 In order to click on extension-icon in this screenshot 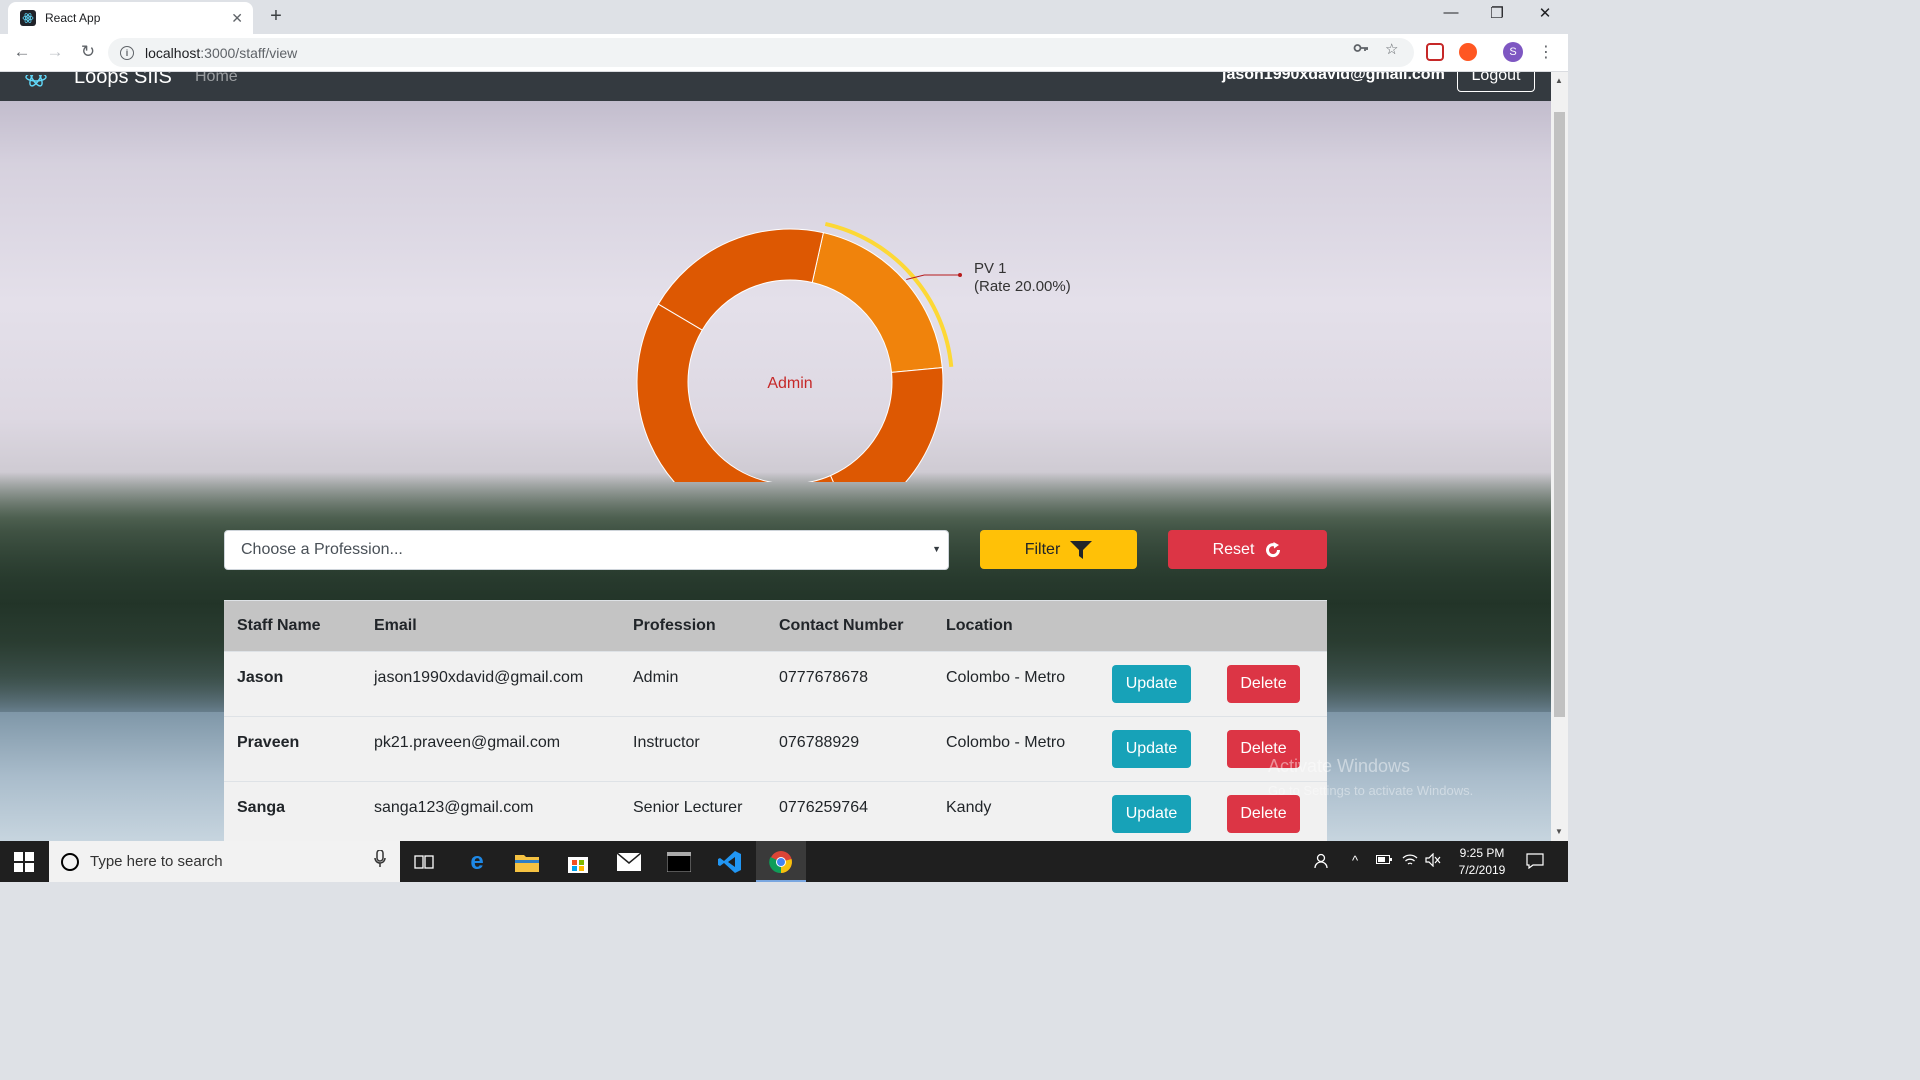, I will do `click(1468, 52)`.